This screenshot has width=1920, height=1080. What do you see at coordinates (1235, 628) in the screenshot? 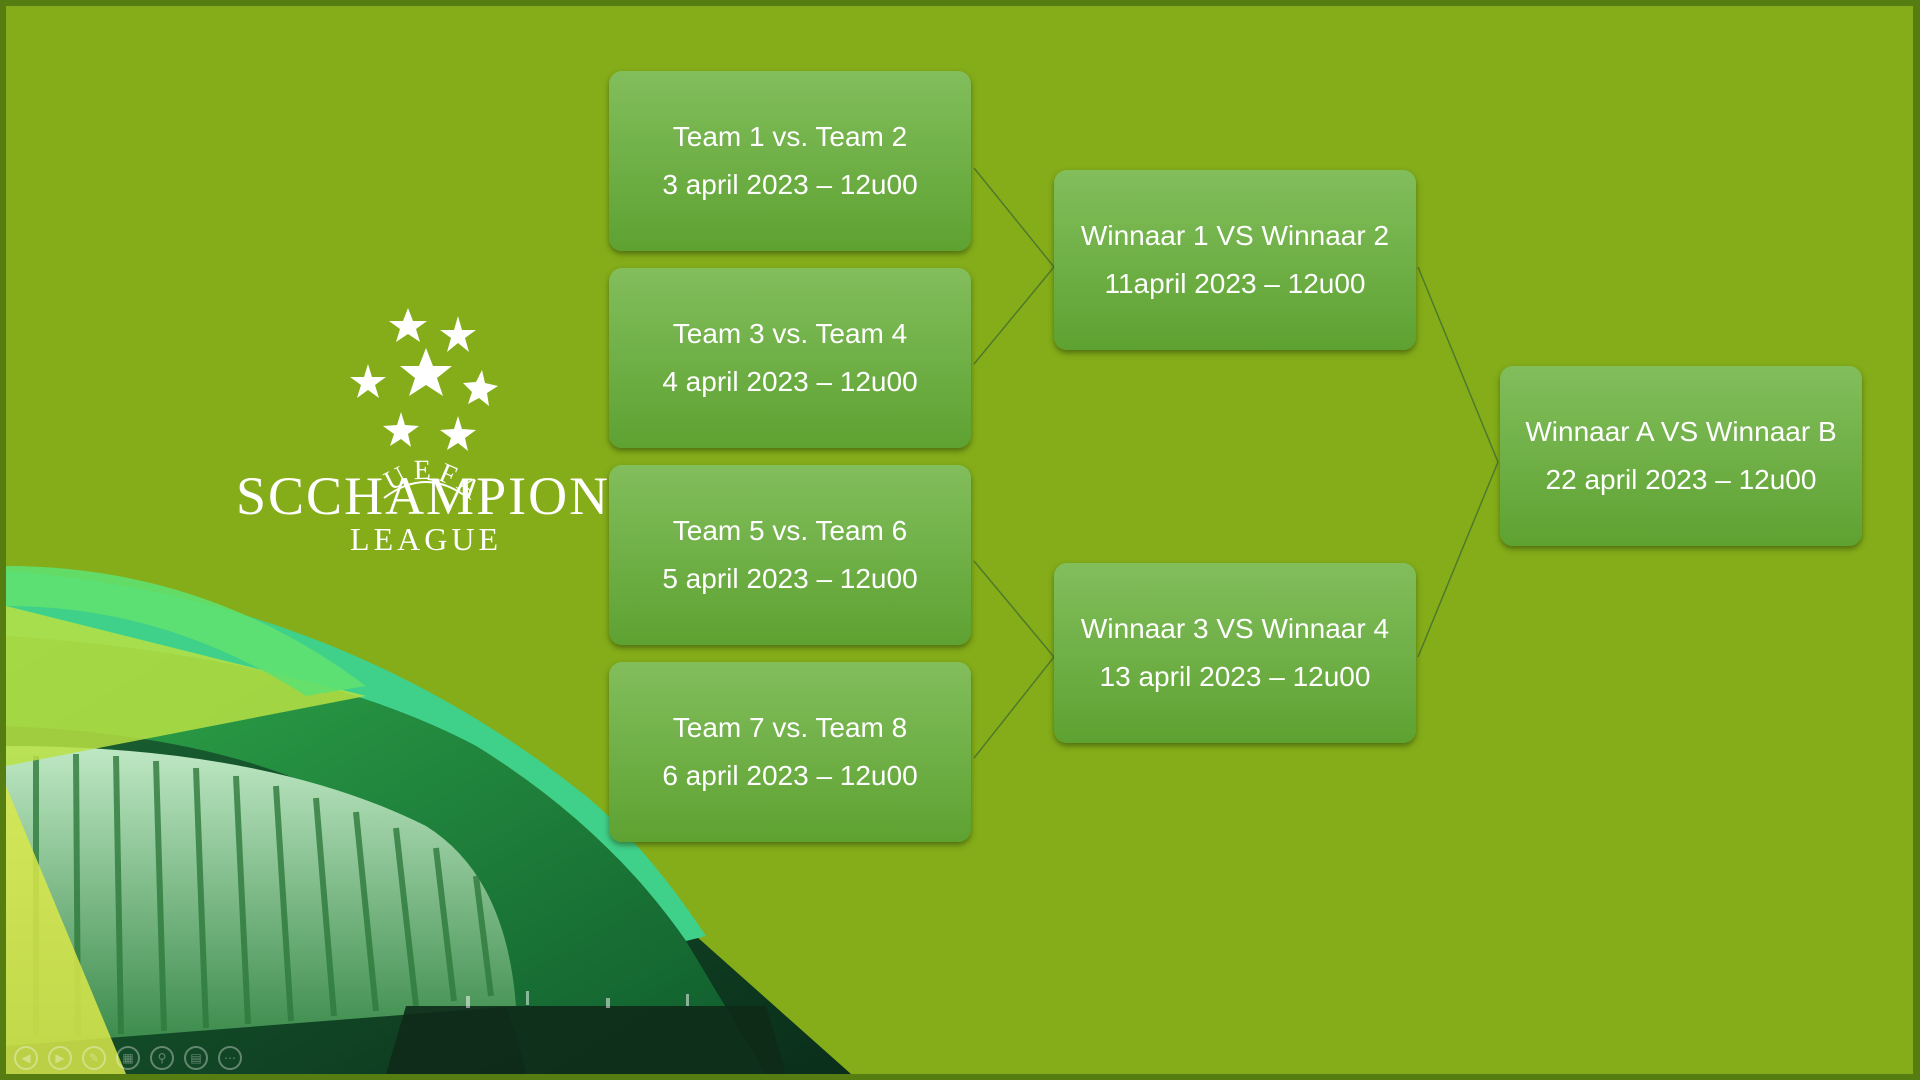
I see `match-teams: Winnaar 3 VS Winnaar 4` at bounding box center [1235, 628].